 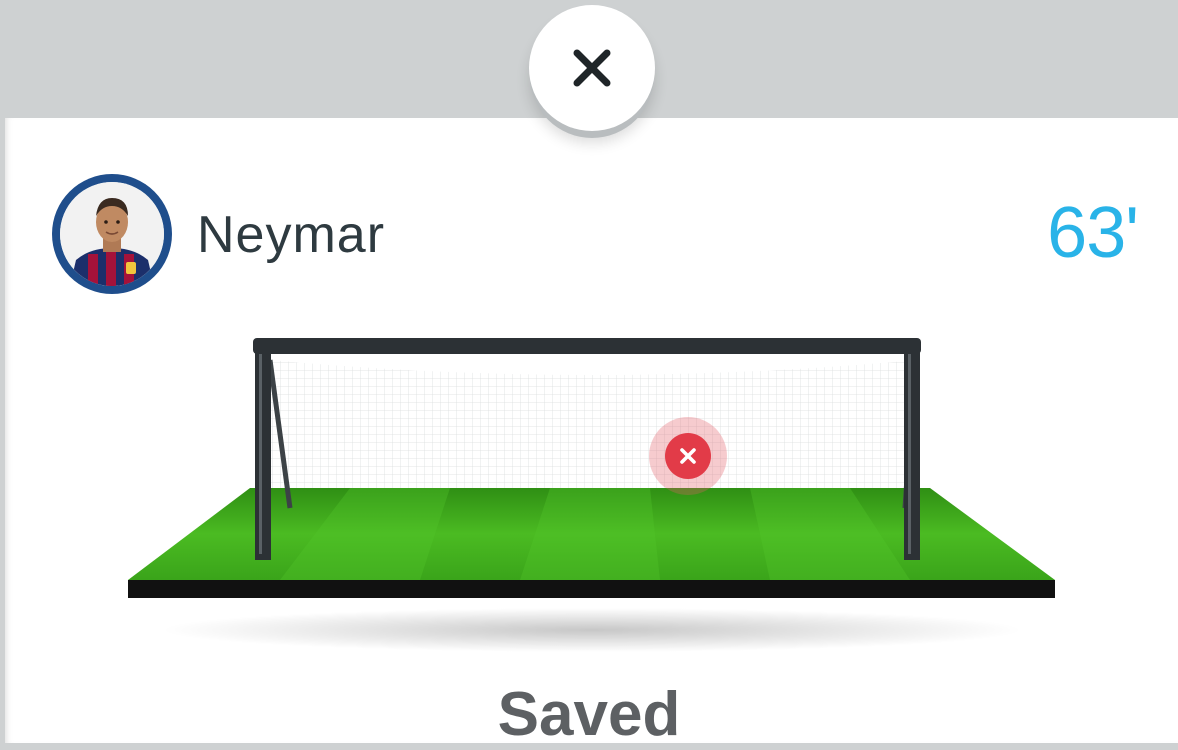 I want to click on saved-x-icon, so click(x=688, y=456).